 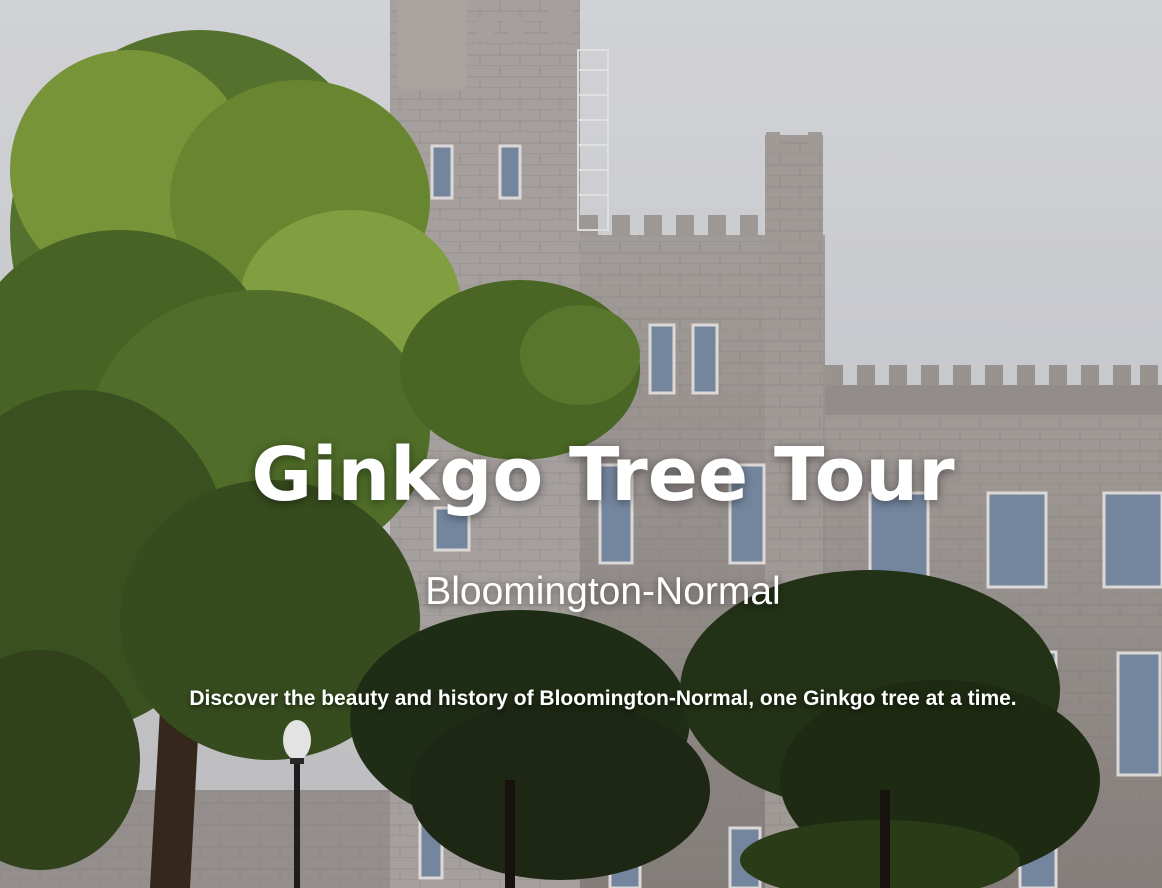 I want to click on page-subtitle: Bloomington-Normal, so click(x=603, y=591).